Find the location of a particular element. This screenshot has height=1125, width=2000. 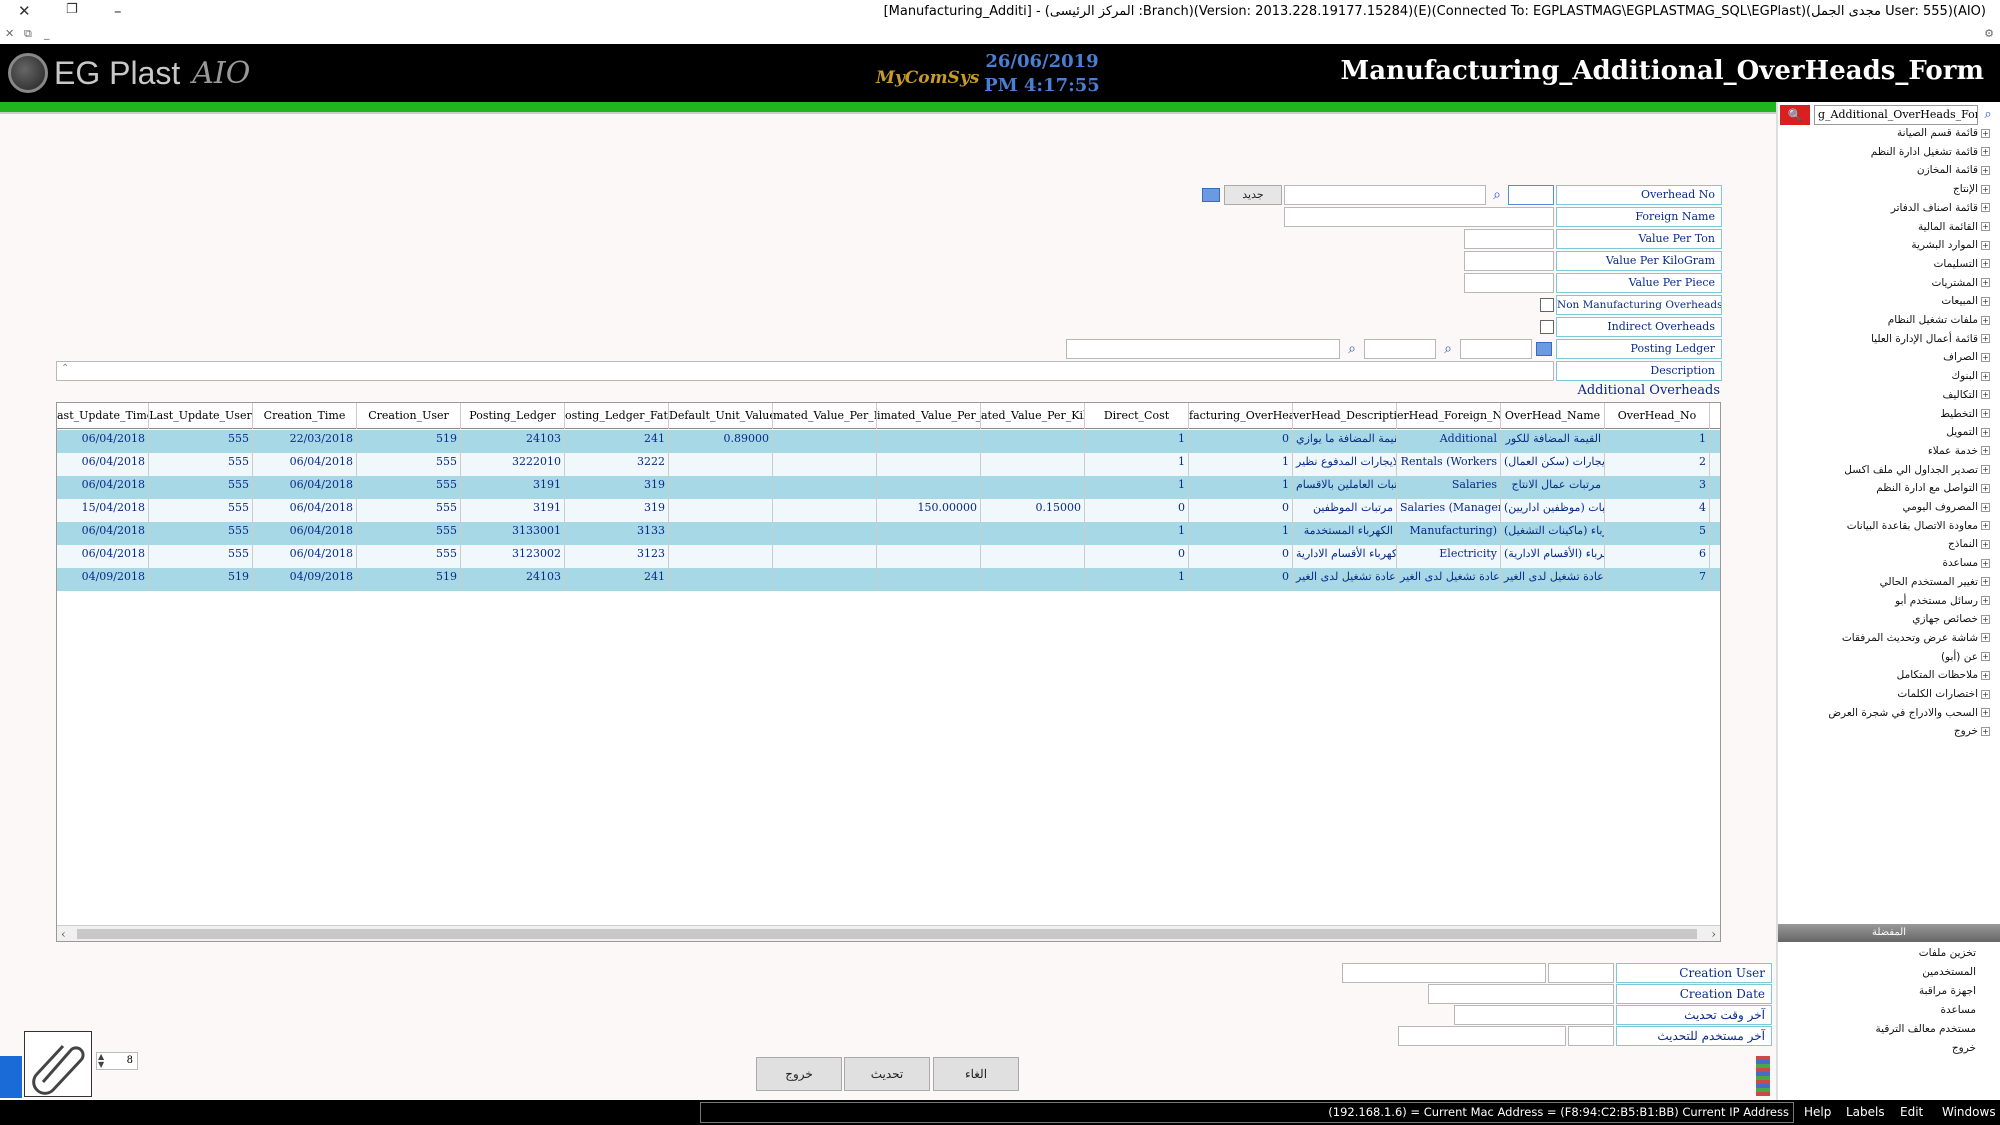

tree-item: المبيعات + is located at coordinates (1965, 301).